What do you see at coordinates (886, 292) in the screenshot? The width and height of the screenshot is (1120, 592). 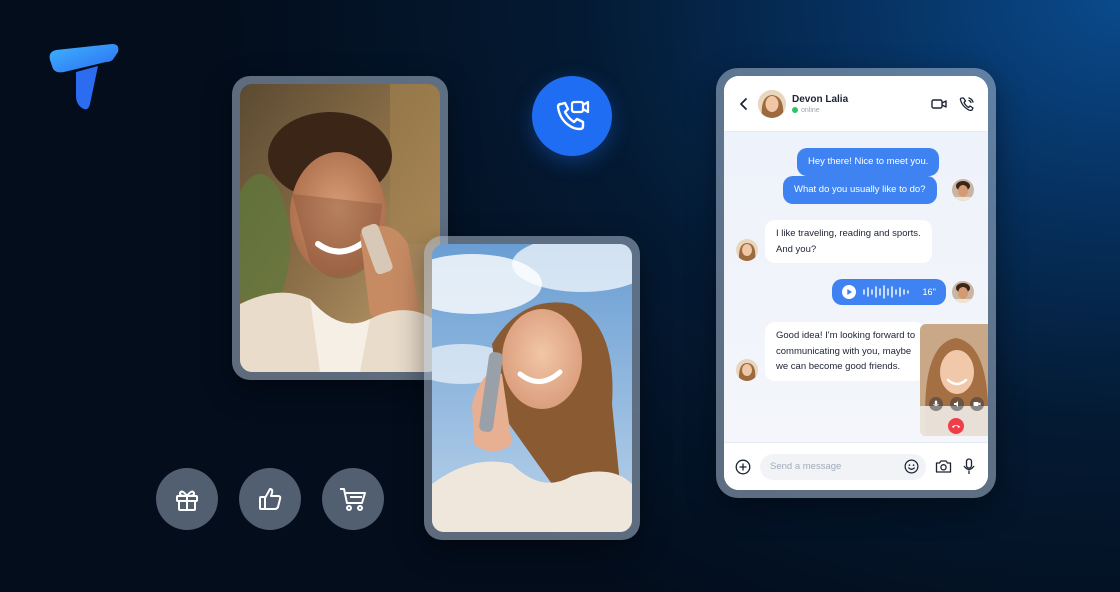 I see `waveform-icon` at bounding box center [886, 292].